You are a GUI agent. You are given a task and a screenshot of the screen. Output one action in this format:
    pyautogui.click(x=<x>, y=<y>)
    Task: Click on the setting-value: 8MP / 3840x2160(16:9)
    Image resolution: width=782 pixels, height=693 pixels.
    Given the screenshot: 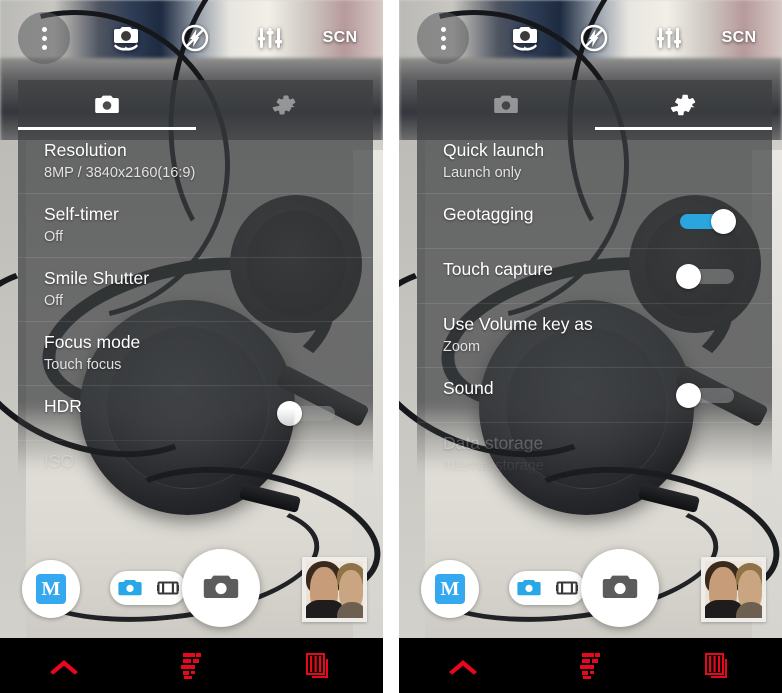 What is the action you would take?
    pyautogui.click(x=120, y=173)
    